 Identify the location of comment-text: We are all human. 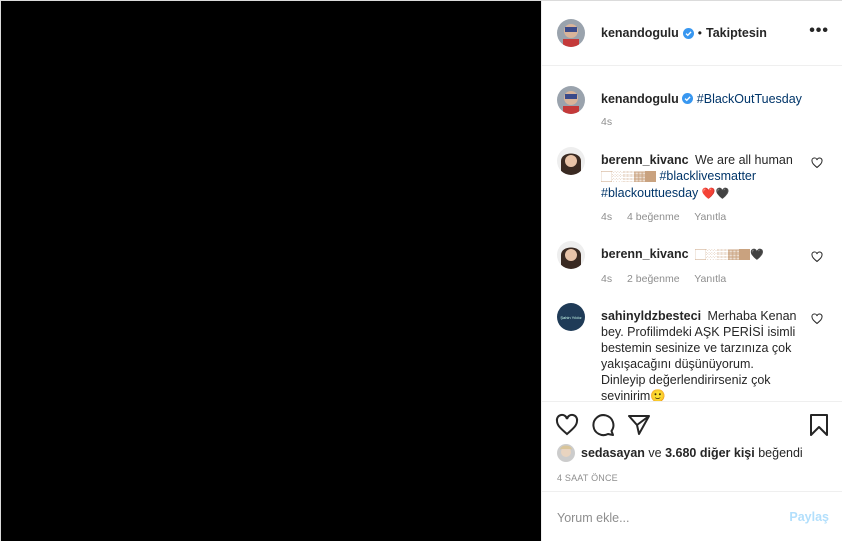
(744, 160).